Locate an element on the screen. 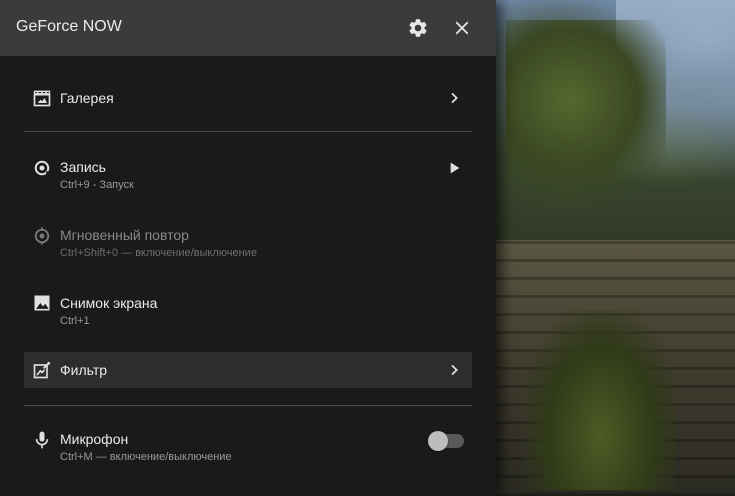 This screenshot has height=496, width=735. gallery-menu-item: Галерея is located at coordinates (248, 98).